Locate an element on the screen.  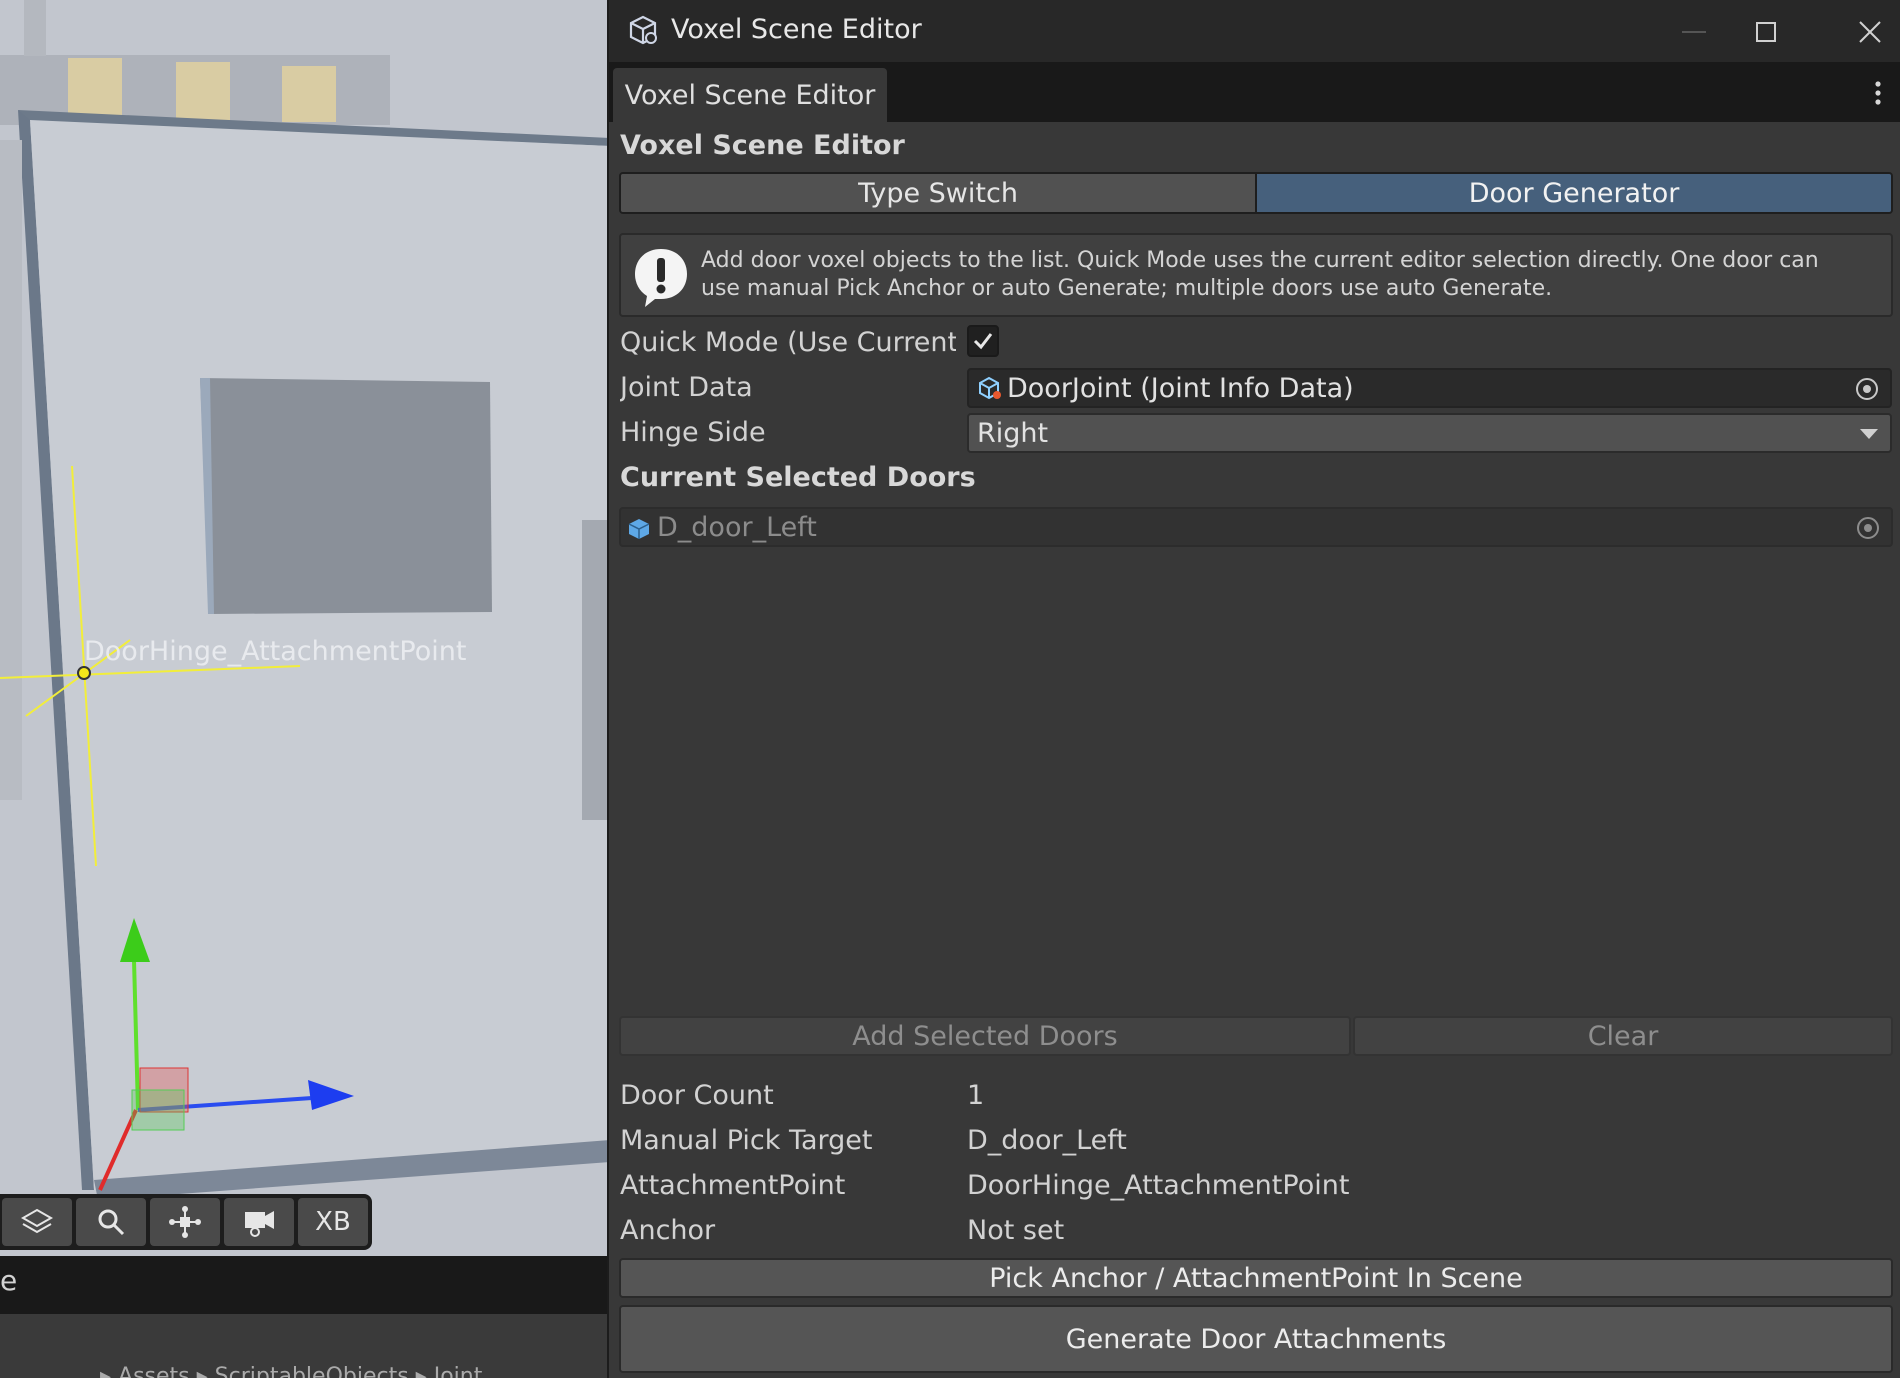
quick-mode-label: Quick Mode (Use Current Selection) is located at coordinates (788, 342).